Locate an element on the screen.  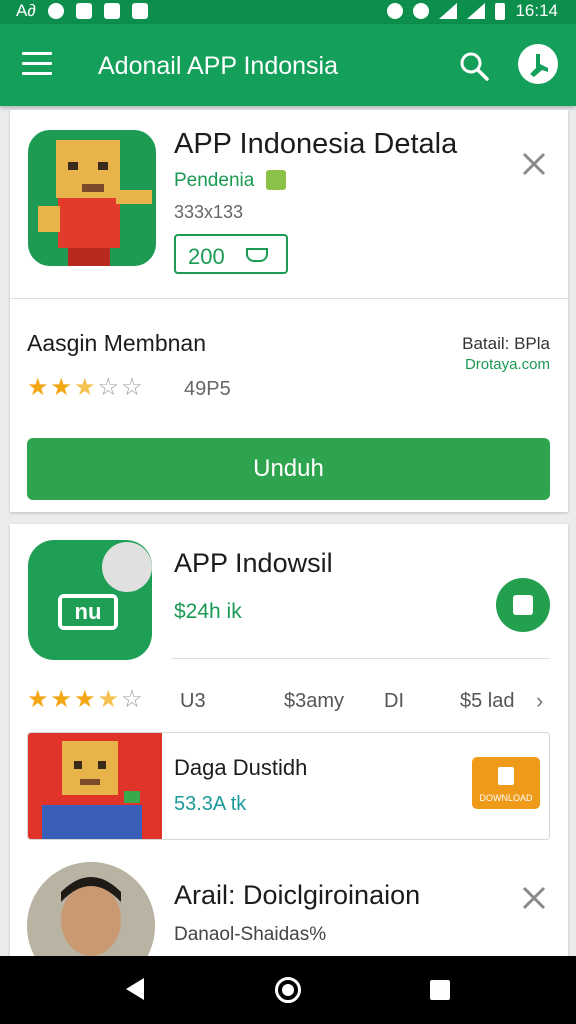
alarm-icon is located at coordinates (395, 11).